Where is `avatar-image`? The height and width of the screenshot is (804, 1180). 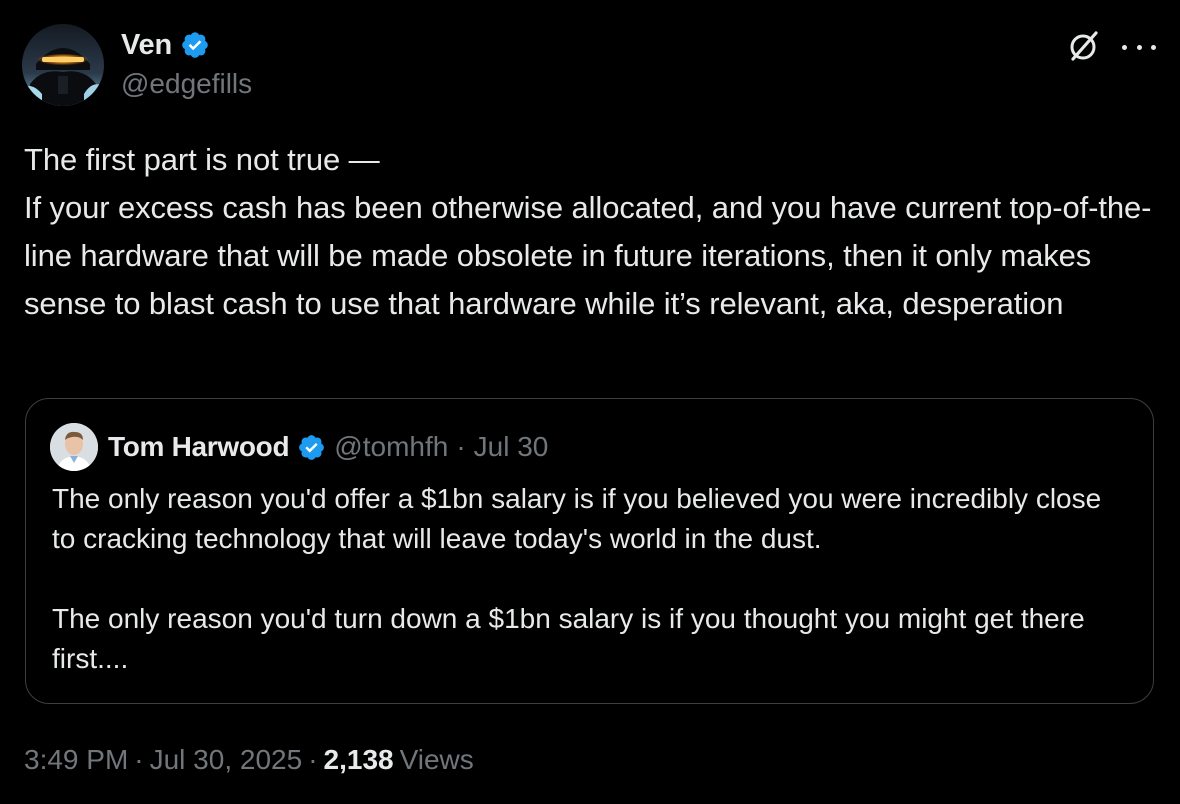
avatar-image is located at coordinates (63, 65).